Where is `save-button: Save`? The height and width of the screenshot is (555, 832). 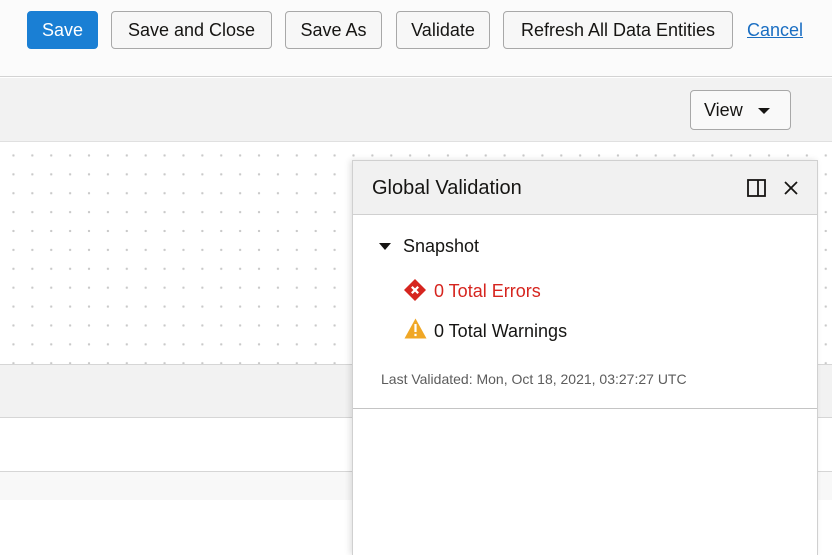
save-button: Save is located at coordinates (62, 30).